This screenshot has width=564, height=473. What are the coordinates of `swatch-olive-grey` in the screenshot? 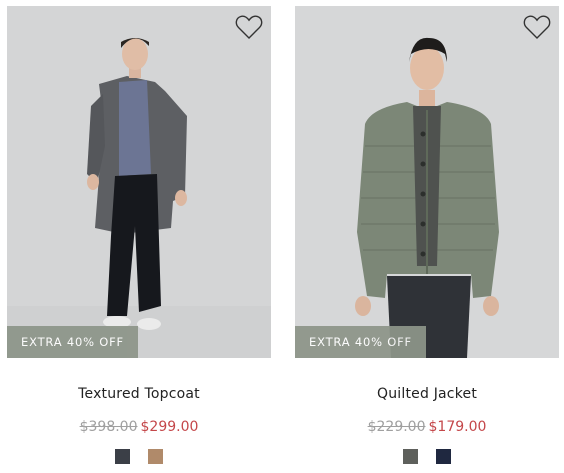 It's located at (410, 456).